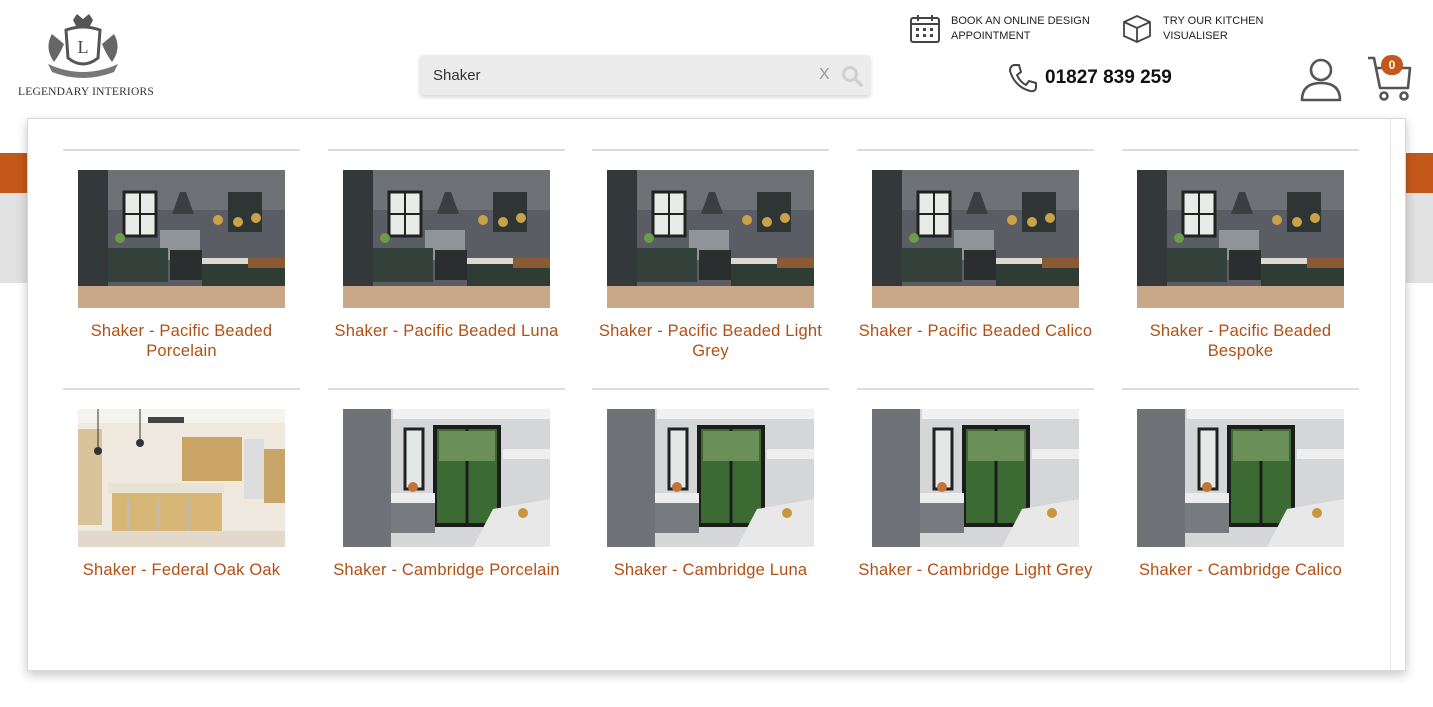  What do you see at coordinates (615, 75) in the screenshot?
I see `search-input` at bounding box center [615, 75].